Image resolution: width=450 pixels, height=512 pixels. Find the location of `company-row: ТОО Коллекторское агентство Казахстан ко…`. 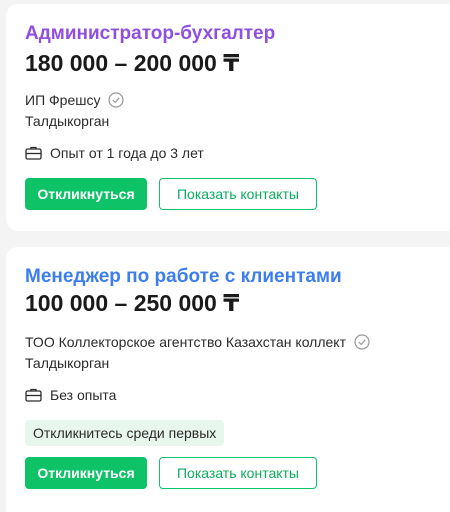

company-row: ТОО Коллекторское агентство Казахстан ко… is located at coordinates (197, 342).